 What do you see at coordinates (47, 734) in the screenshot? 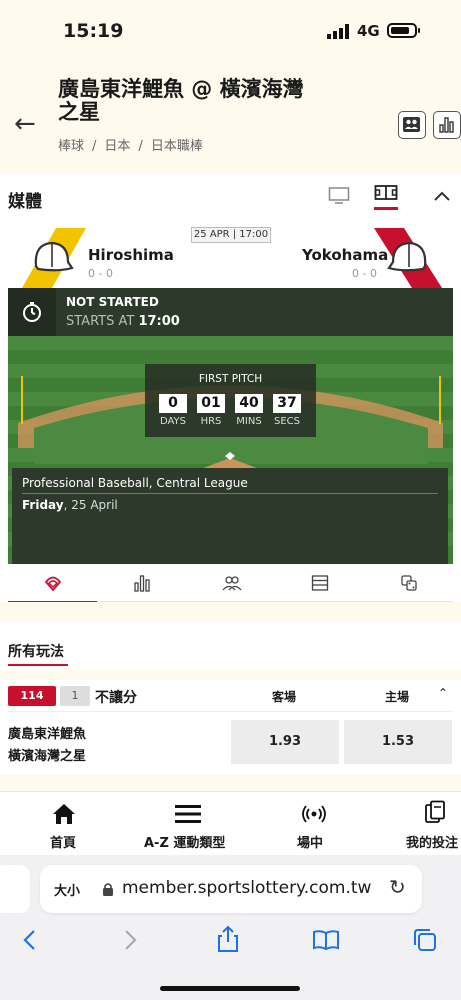
I see `market-team-1: 廣島東洋鯉魚` at bounding box center [47, 734].